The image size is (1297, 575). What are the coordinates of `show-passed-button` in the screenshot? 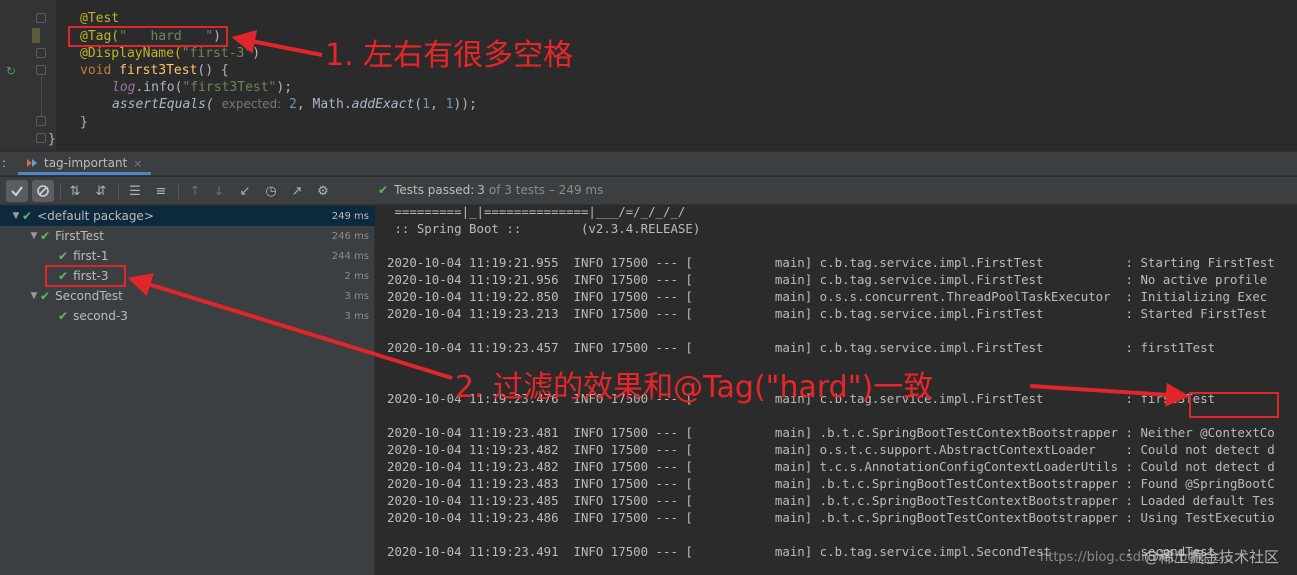 It's located at (17, 191).